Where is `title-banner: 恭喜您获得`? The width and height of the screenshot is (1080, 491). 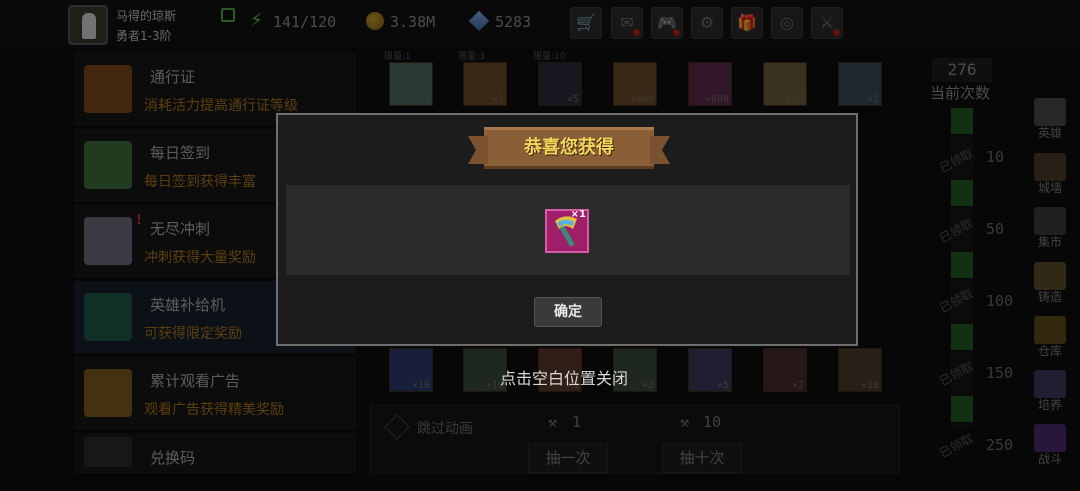 title-banner: 恭喜您获得 is located at coordinates (569, 148).